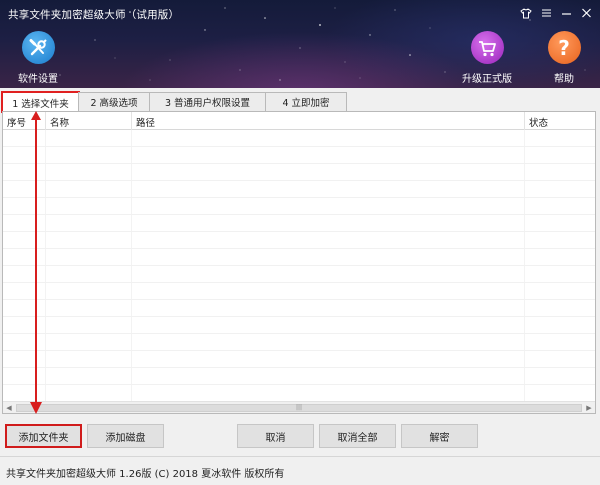  What do you see at coordinates (556, 13) in the screenshot?
I see `window-controls` at bounding box center [556, 13].